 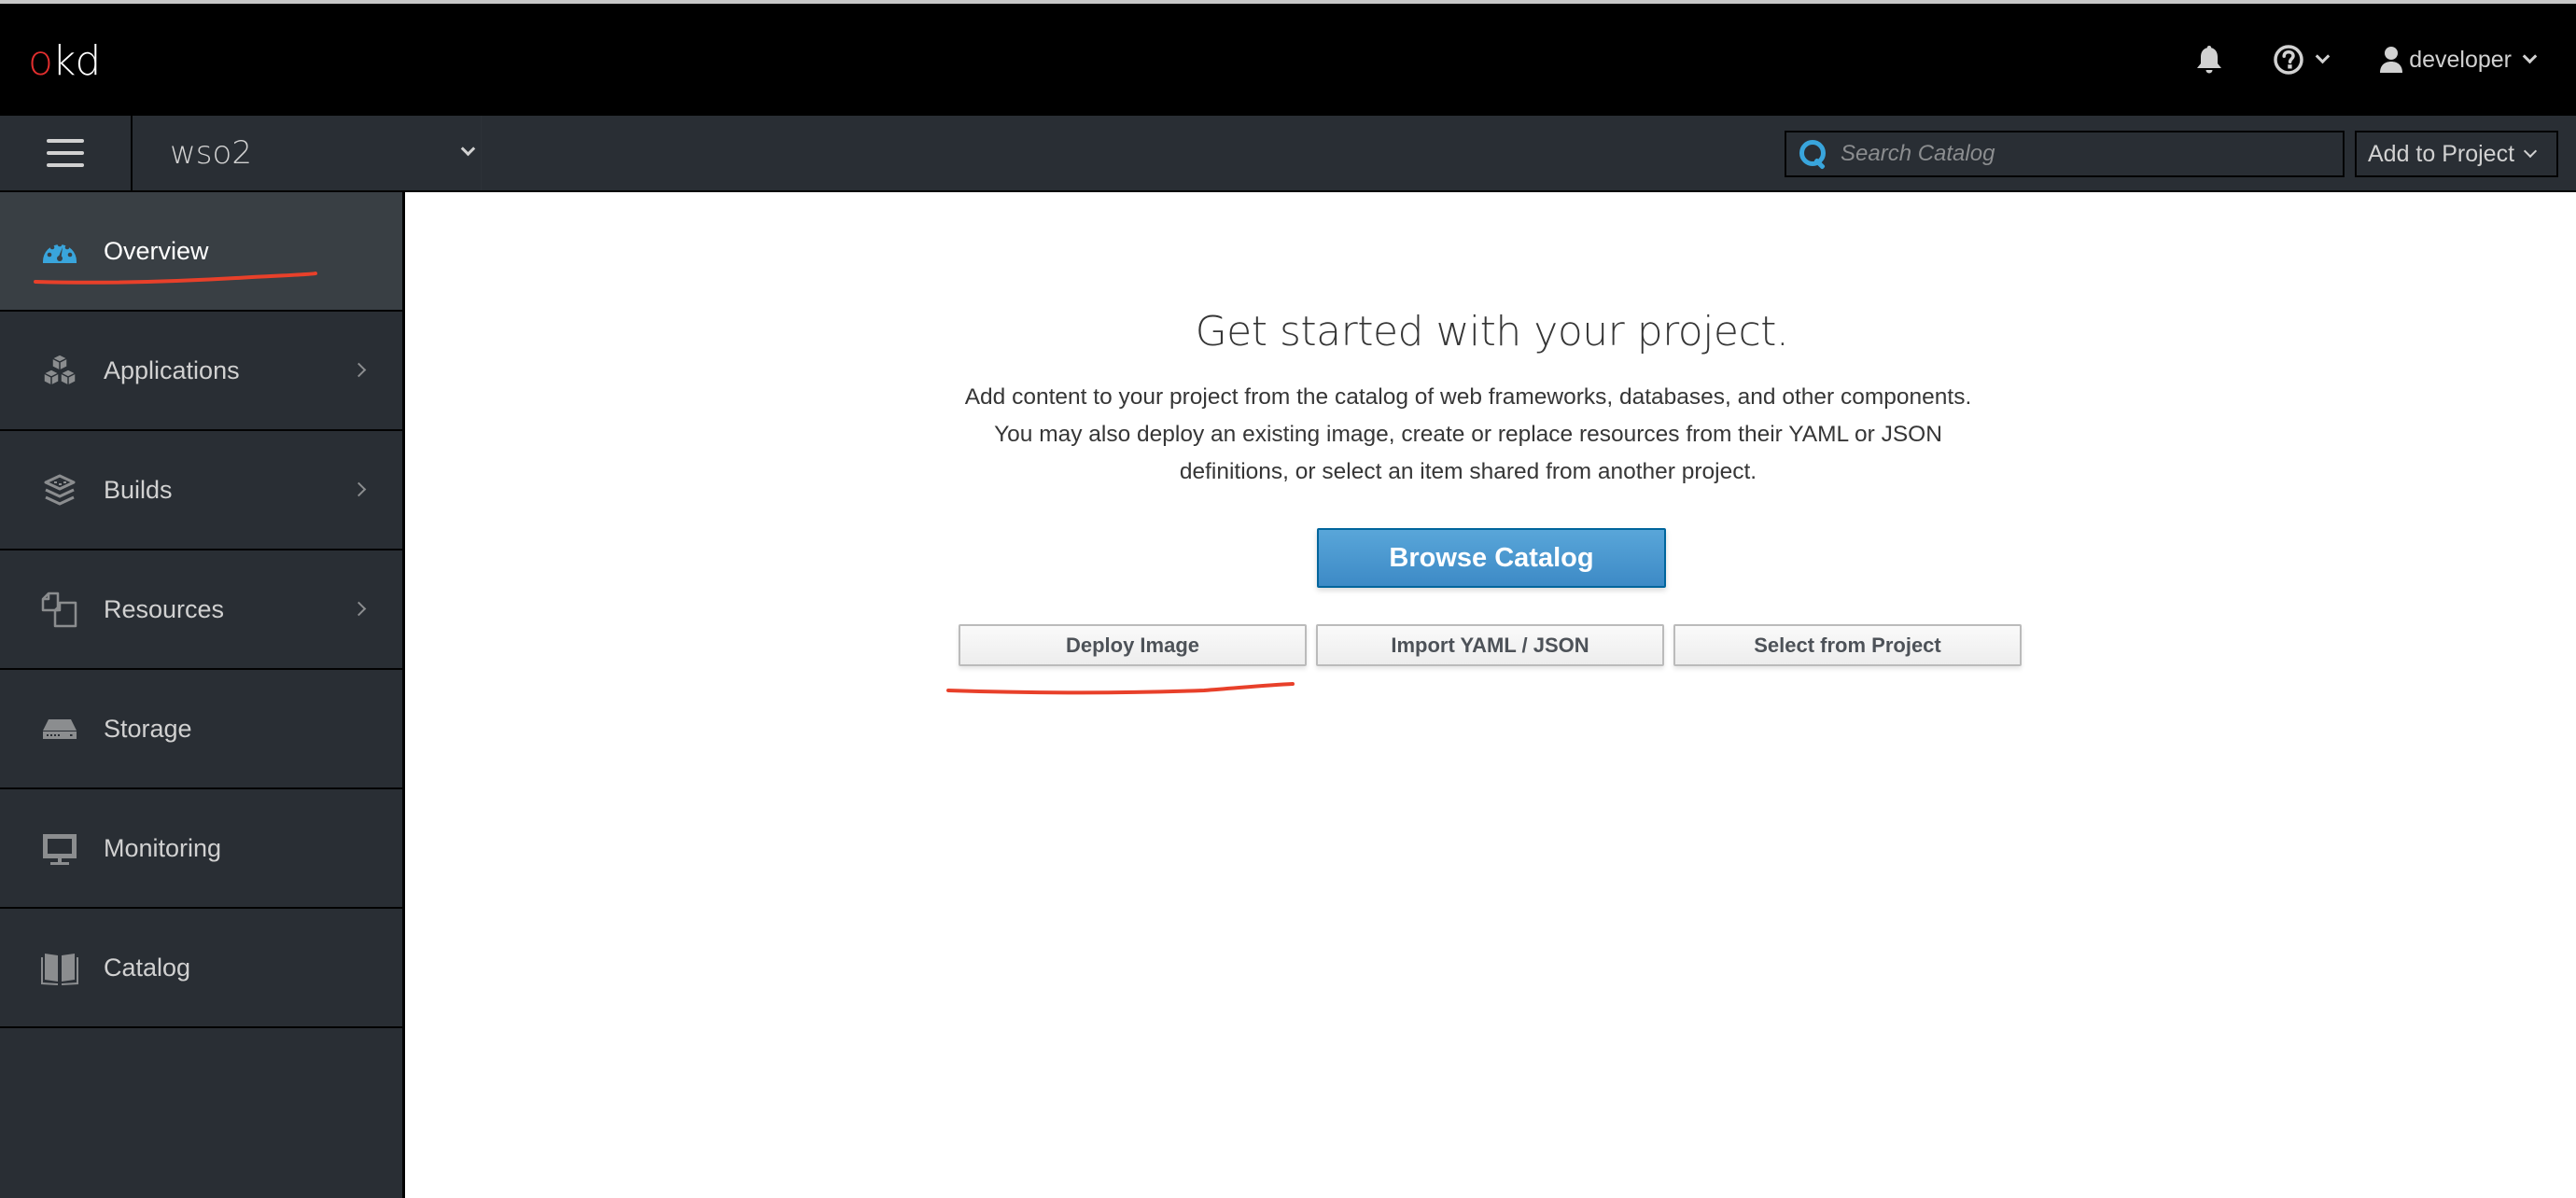 What do you see at coordinates (60, 729) in the screenshot?
I see `storage-icon` at bounding box center [60, 729].